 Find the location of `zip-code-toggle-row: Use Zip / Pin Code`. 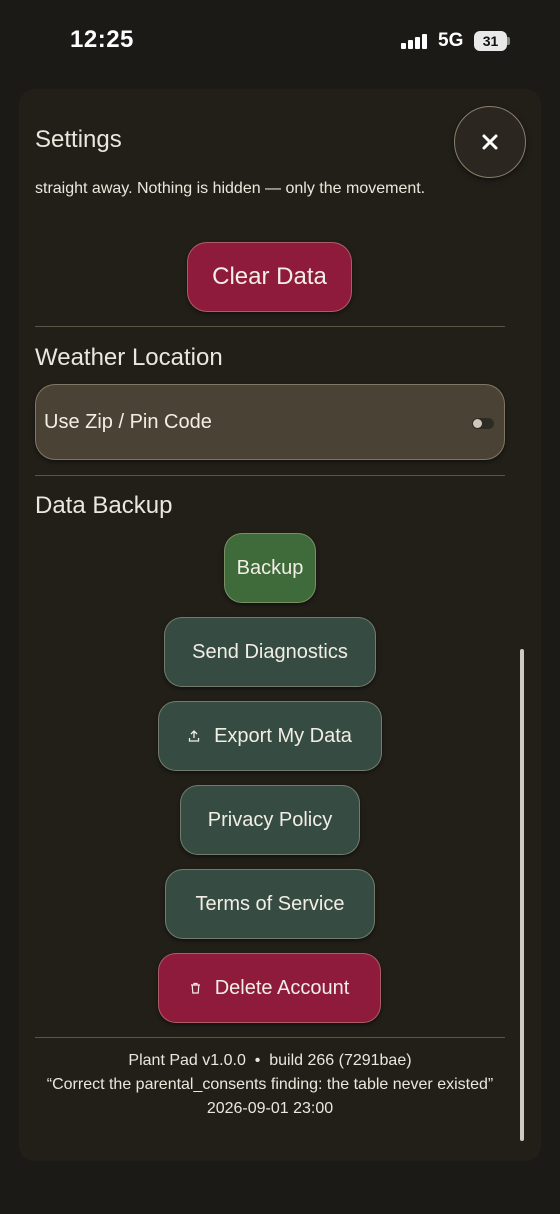

zip-code-toggle-row: Use Zip / Pin Code is located at coordinates (270, 422).